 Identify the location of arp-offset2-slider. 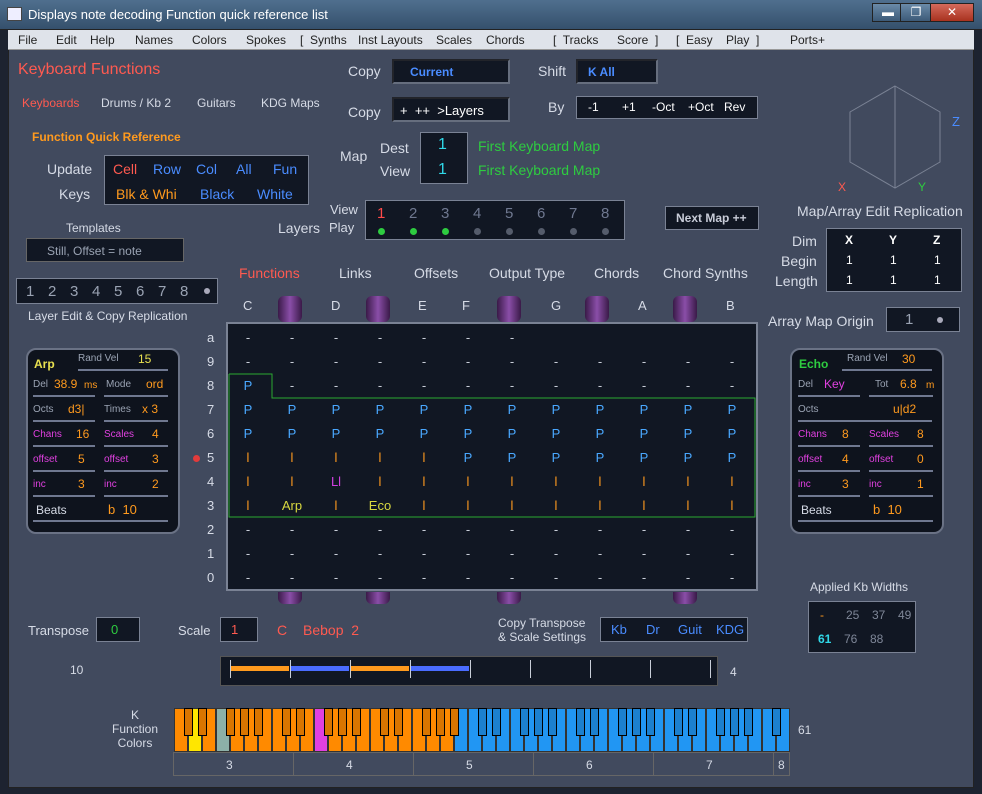
(136, 471).